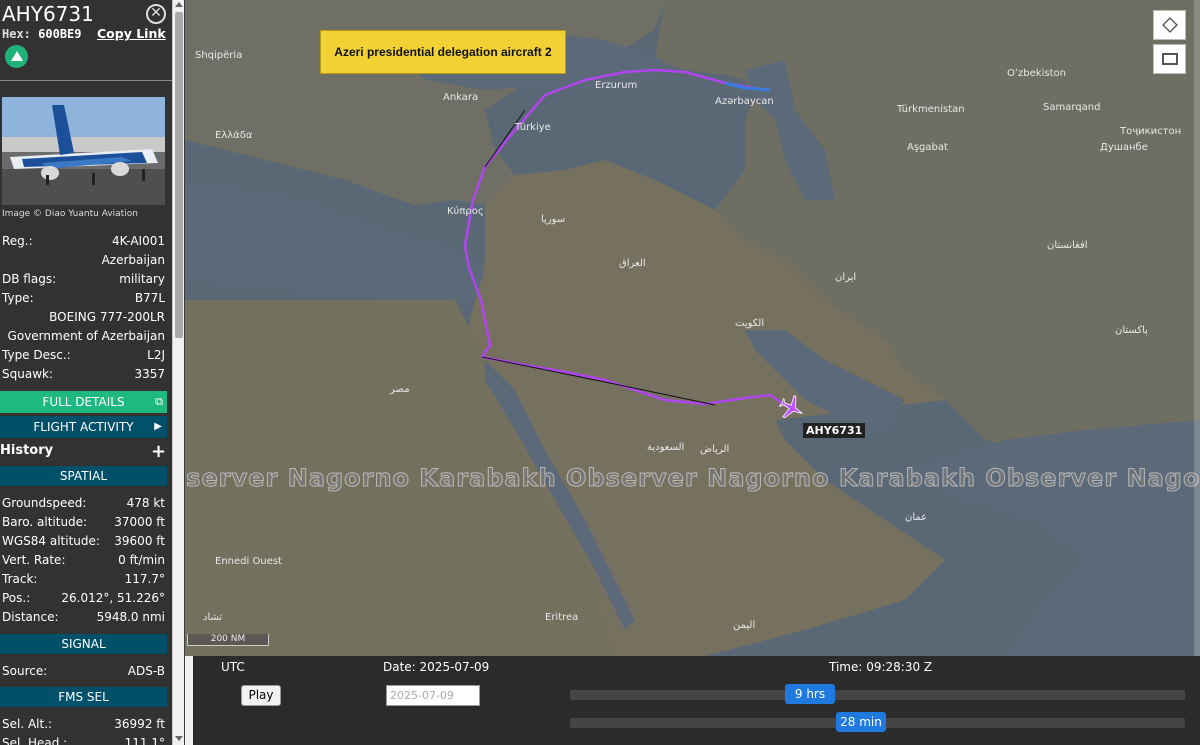 Image resolution: width=1200 pixels, height=745 pixels. What do you see at coordinates (632, 263) in the screenshot?
I see `map-label: العراق` at bounding box center [632, 263].